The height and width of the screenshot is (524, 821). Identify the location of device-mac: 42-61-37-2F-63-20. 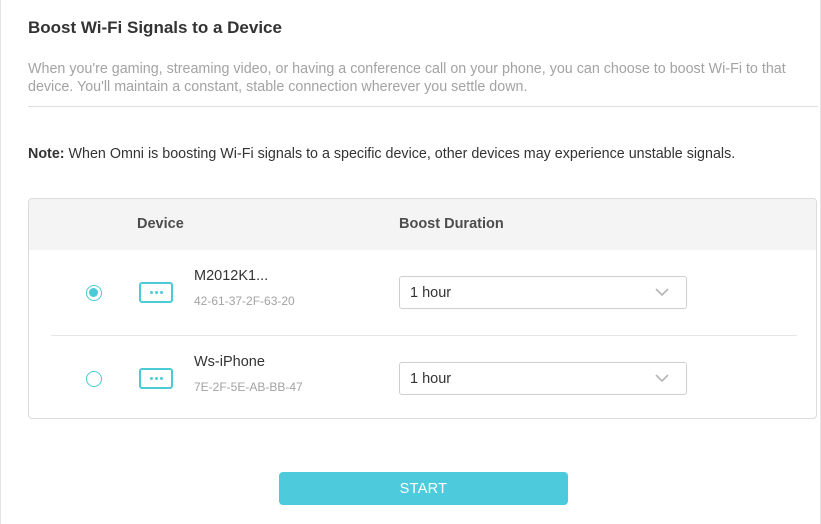
(244, 301).